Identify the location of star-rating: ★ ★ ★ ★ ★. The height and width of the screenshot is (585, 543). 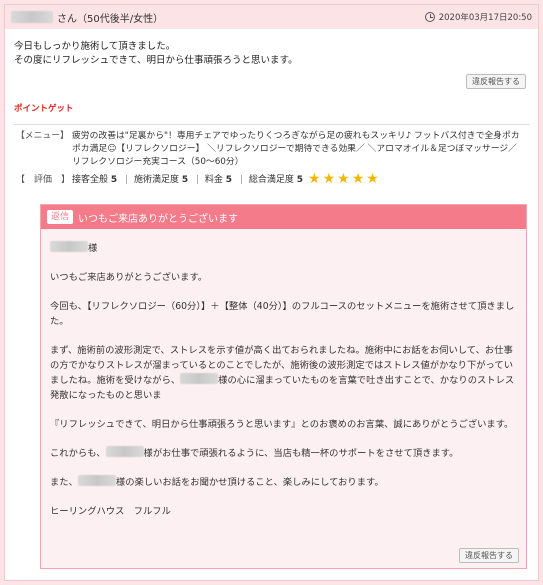
(344, 178).